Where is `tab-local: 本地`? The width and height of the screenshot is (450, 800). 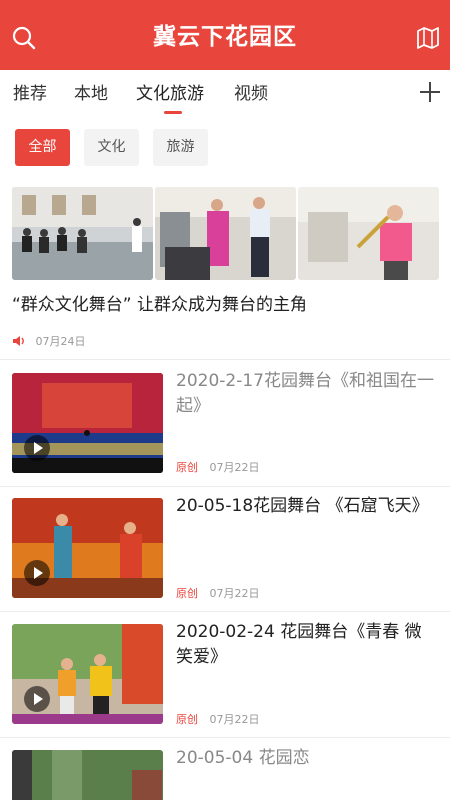
tab-local: 本地 is located at coordinates (91, 94).